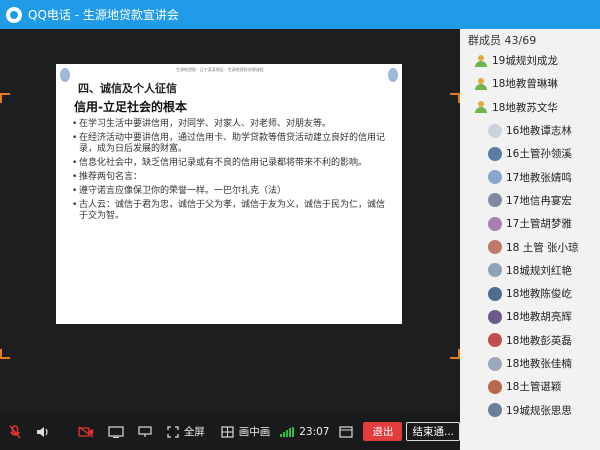 The image size is (600, 450). What do you see at coordinates (232, 163) in the screenshot?
I see `slide-bullet: 信息化社会中，缺乏信用记录或有不良的信用记录都将带来不利的影响。` at bounding box center [232, 163].